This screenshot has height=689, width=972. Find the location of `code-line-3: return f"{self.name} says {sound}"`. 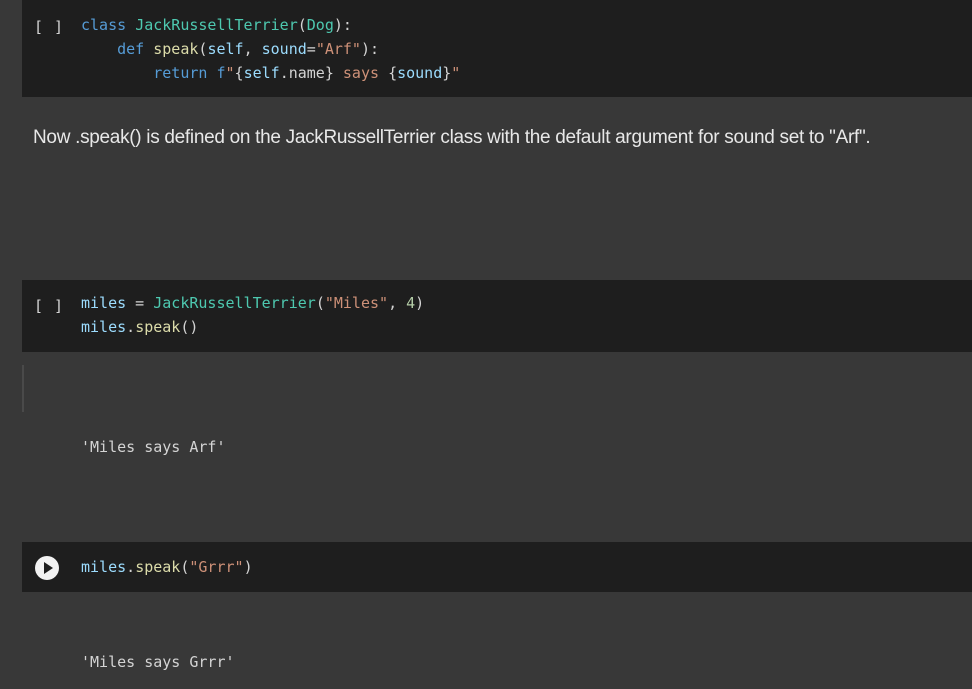

code-line-3: return f"{self.name} says {sound}" is located at coordinates (307, 73).